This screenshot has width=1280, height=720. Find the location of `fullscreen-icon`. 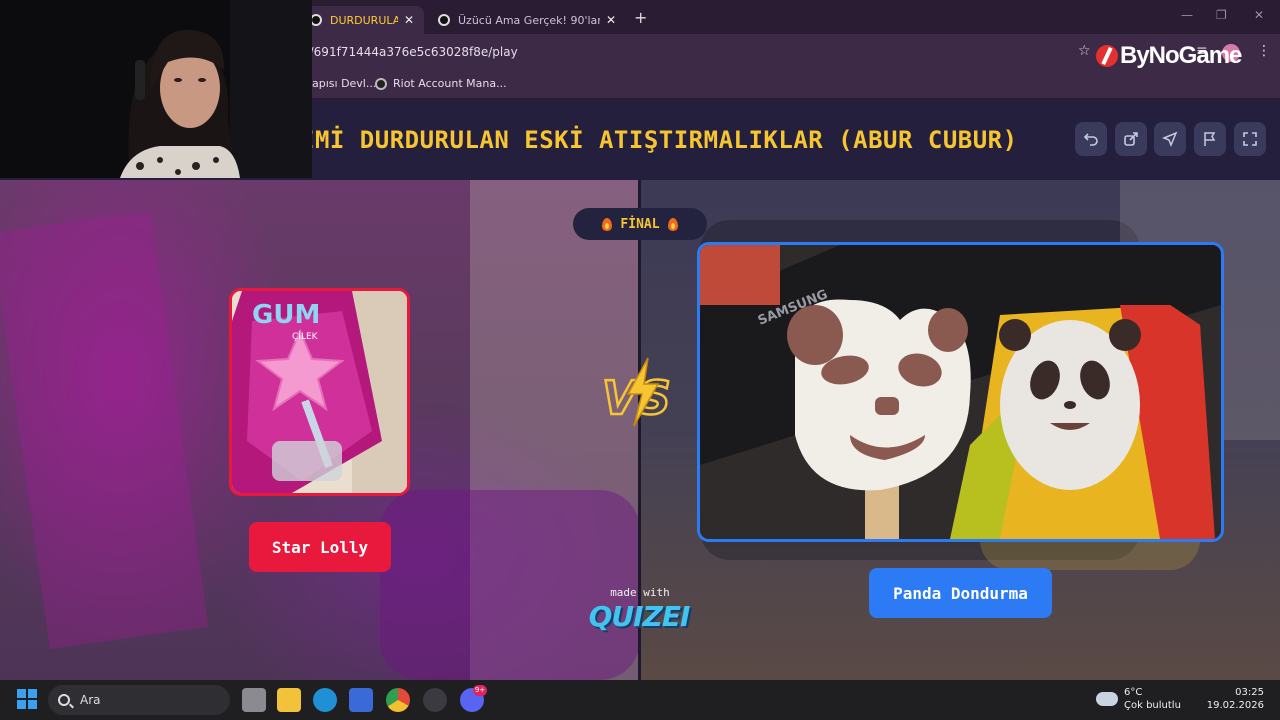

fullscreen-icon is located at coordinates (1250, 139).